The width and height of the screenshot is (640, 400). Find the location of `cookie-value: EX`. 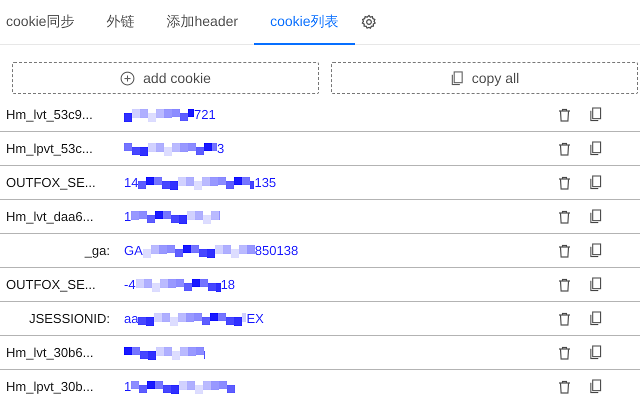

cookie-value: EX is located at coordinates (255, 318).